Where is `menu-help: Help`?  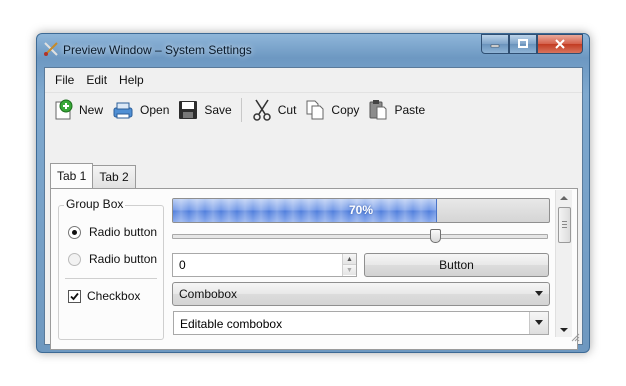
menu-help: Help is located at coordinates (131, 80).